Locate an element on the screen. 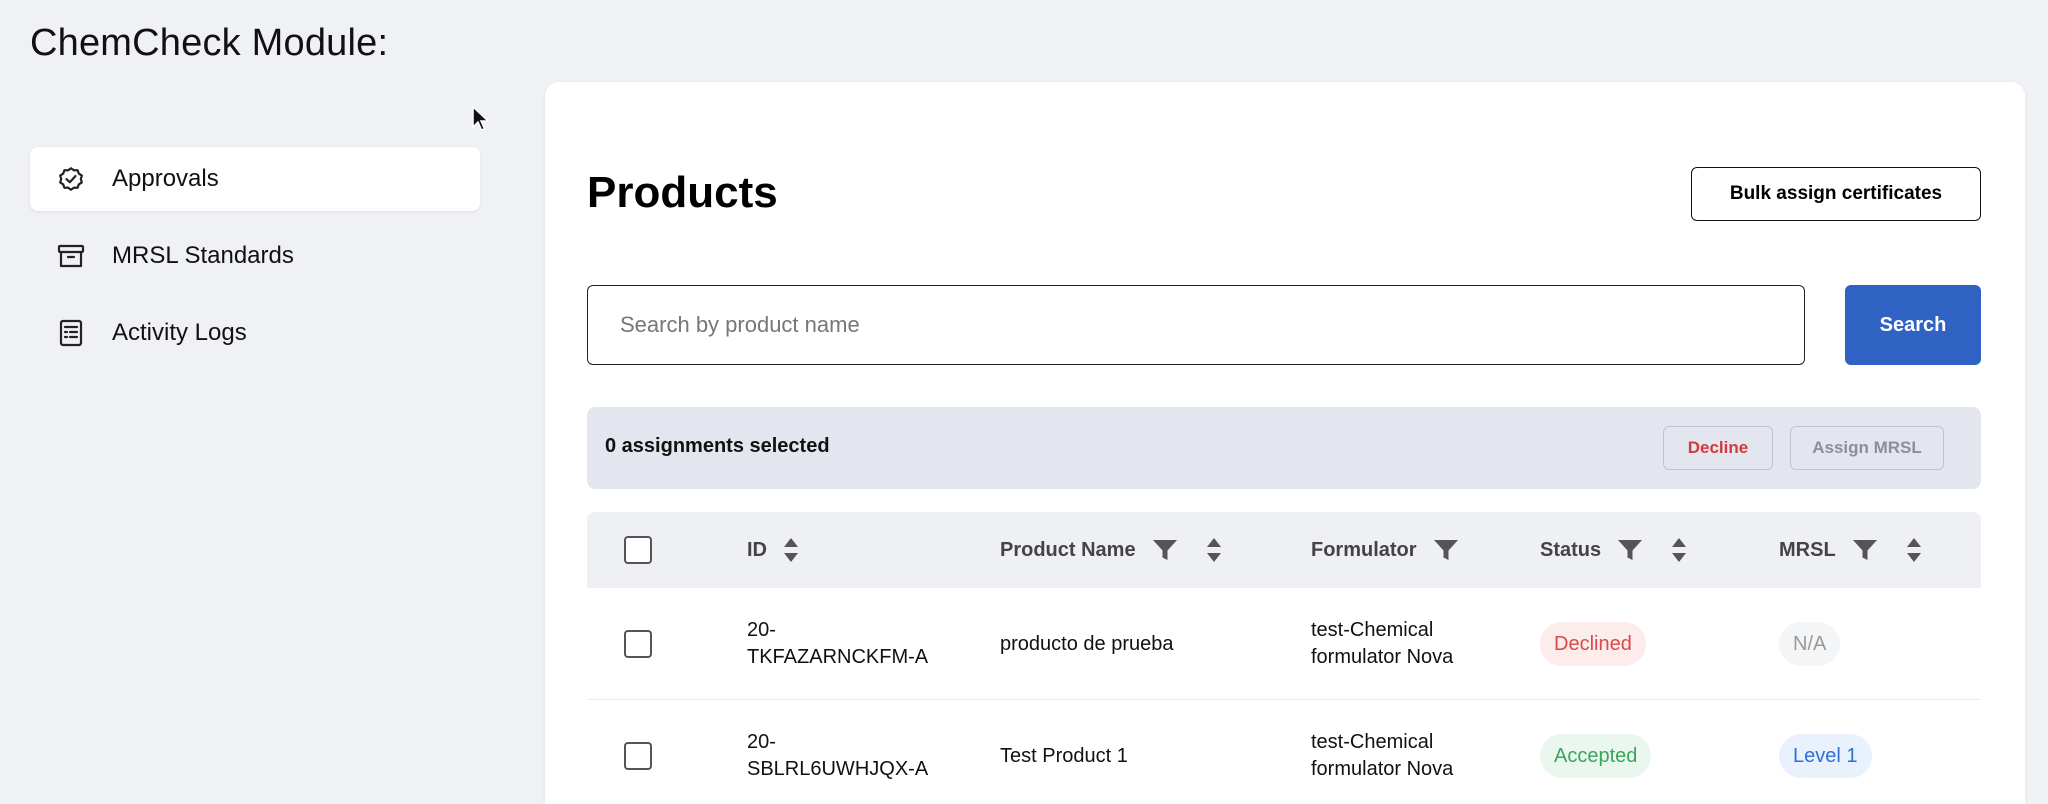 The width and height of the screenshot is (2048, 804). select-all-checkbox is located at coordinates (638, 550).